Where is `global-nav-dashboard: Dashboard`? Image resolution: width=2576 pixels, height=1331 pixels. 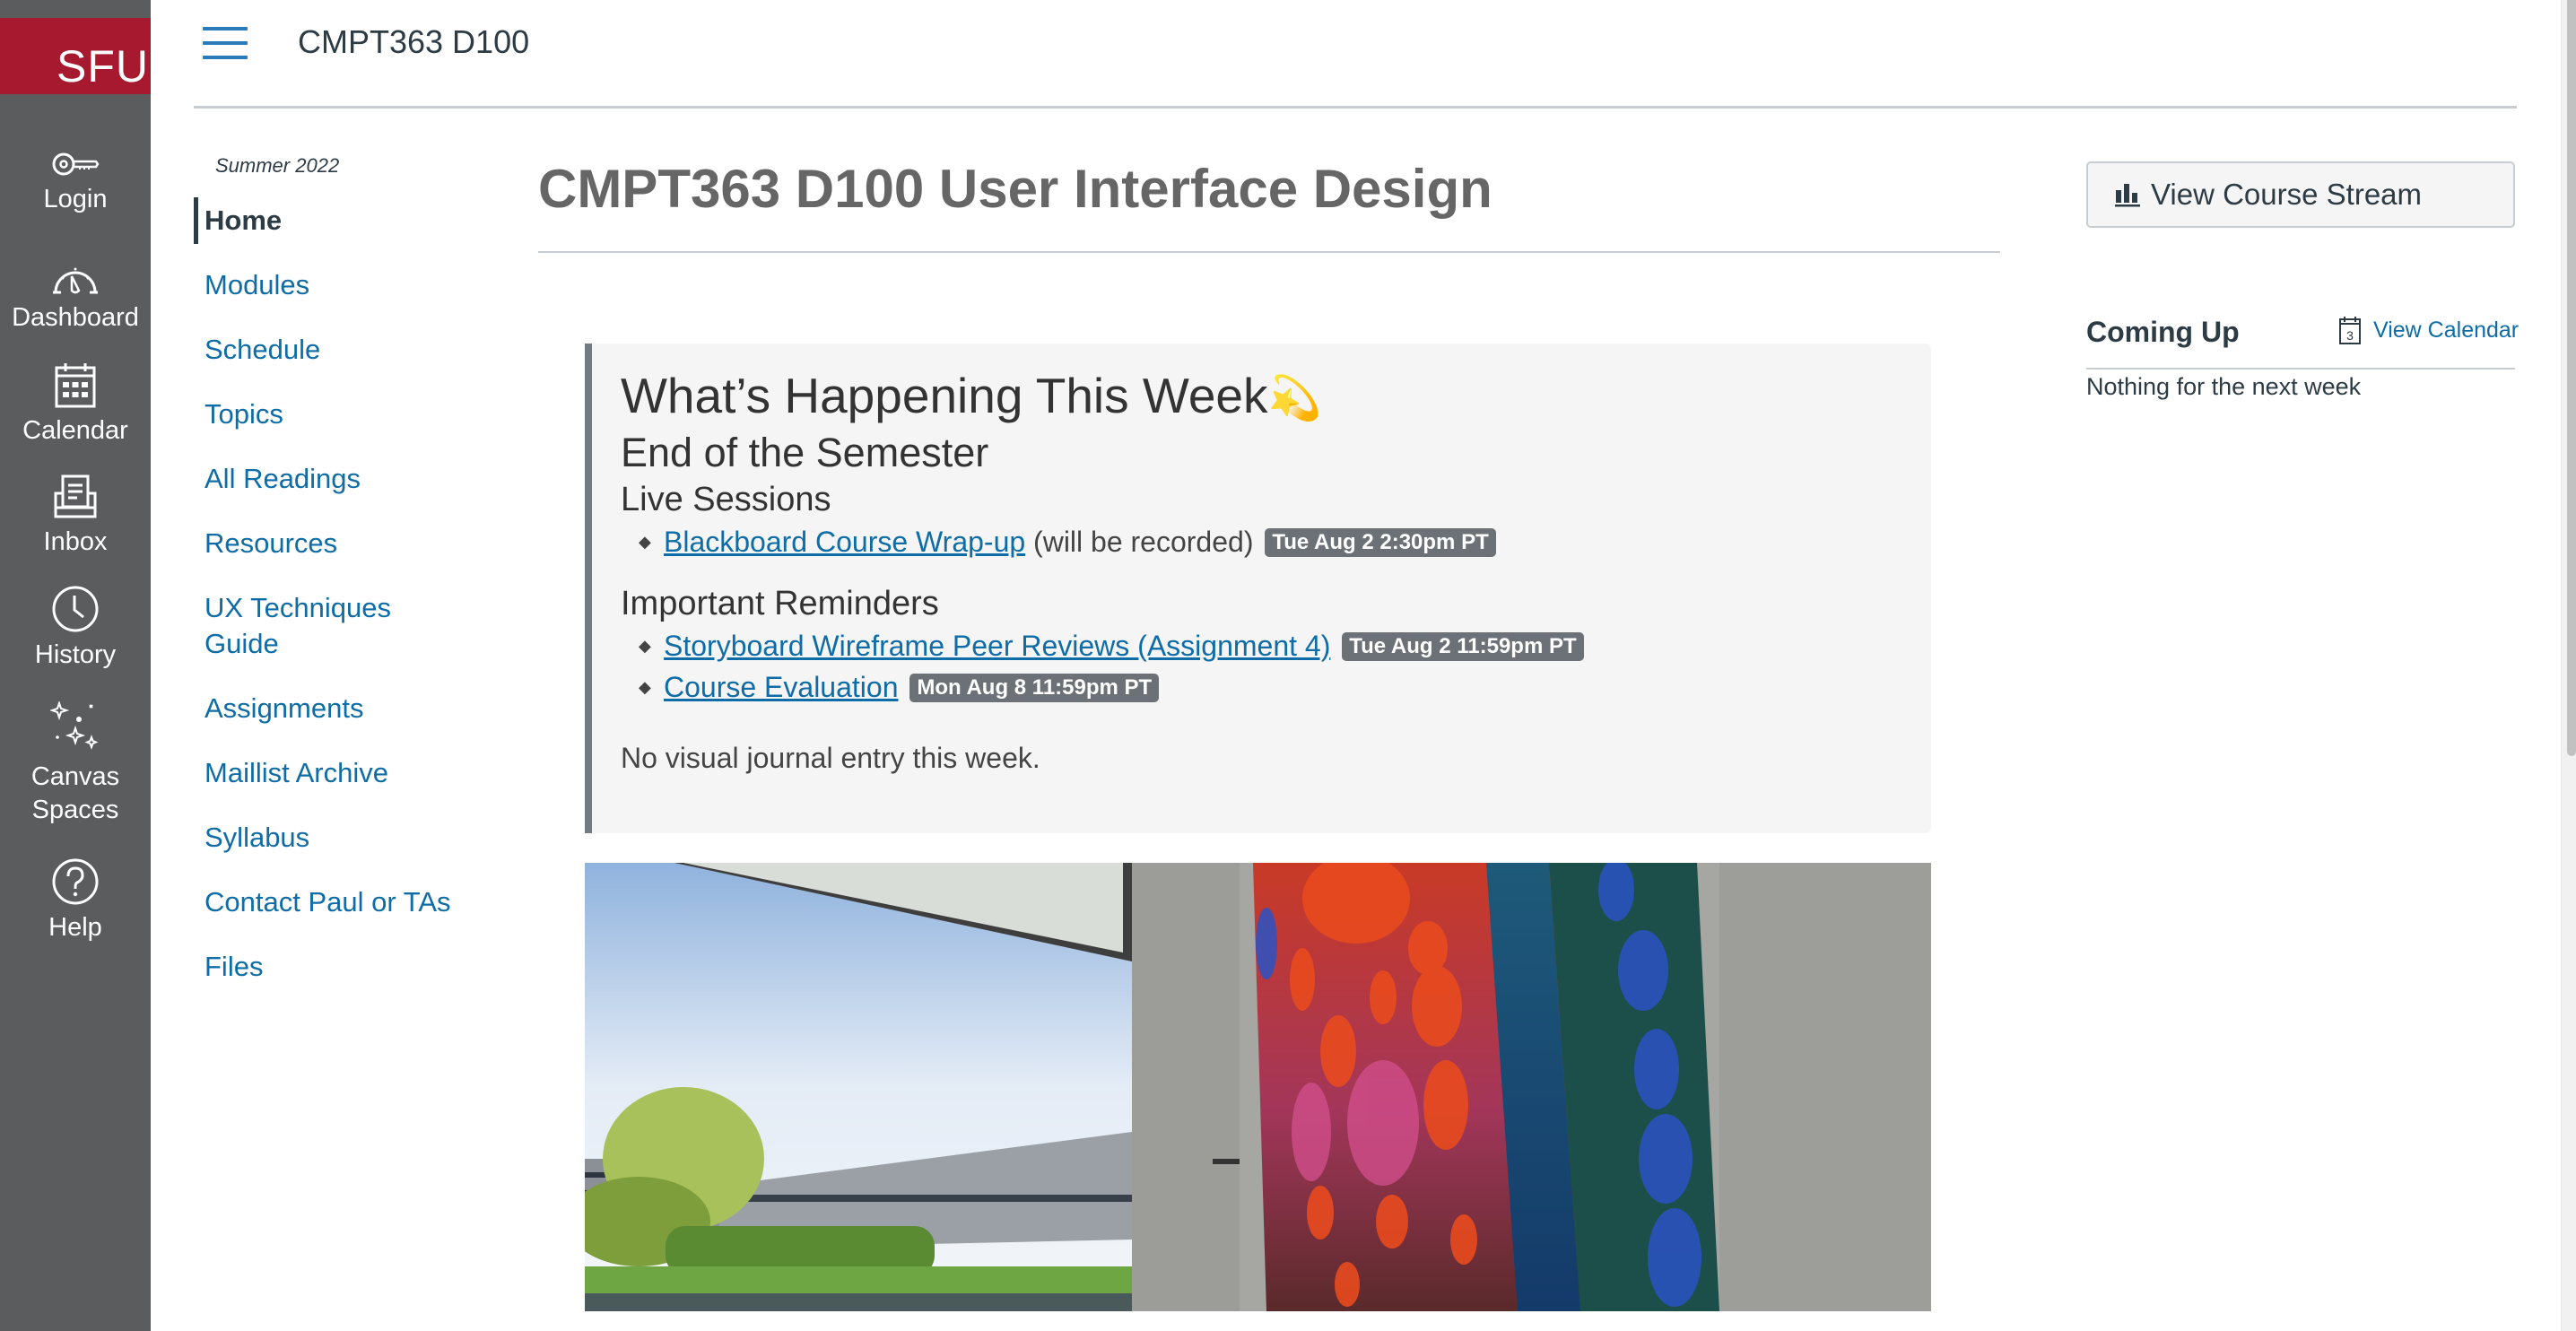
global-nav-dashboard: Dashboard is located at coordinates (75, 297).